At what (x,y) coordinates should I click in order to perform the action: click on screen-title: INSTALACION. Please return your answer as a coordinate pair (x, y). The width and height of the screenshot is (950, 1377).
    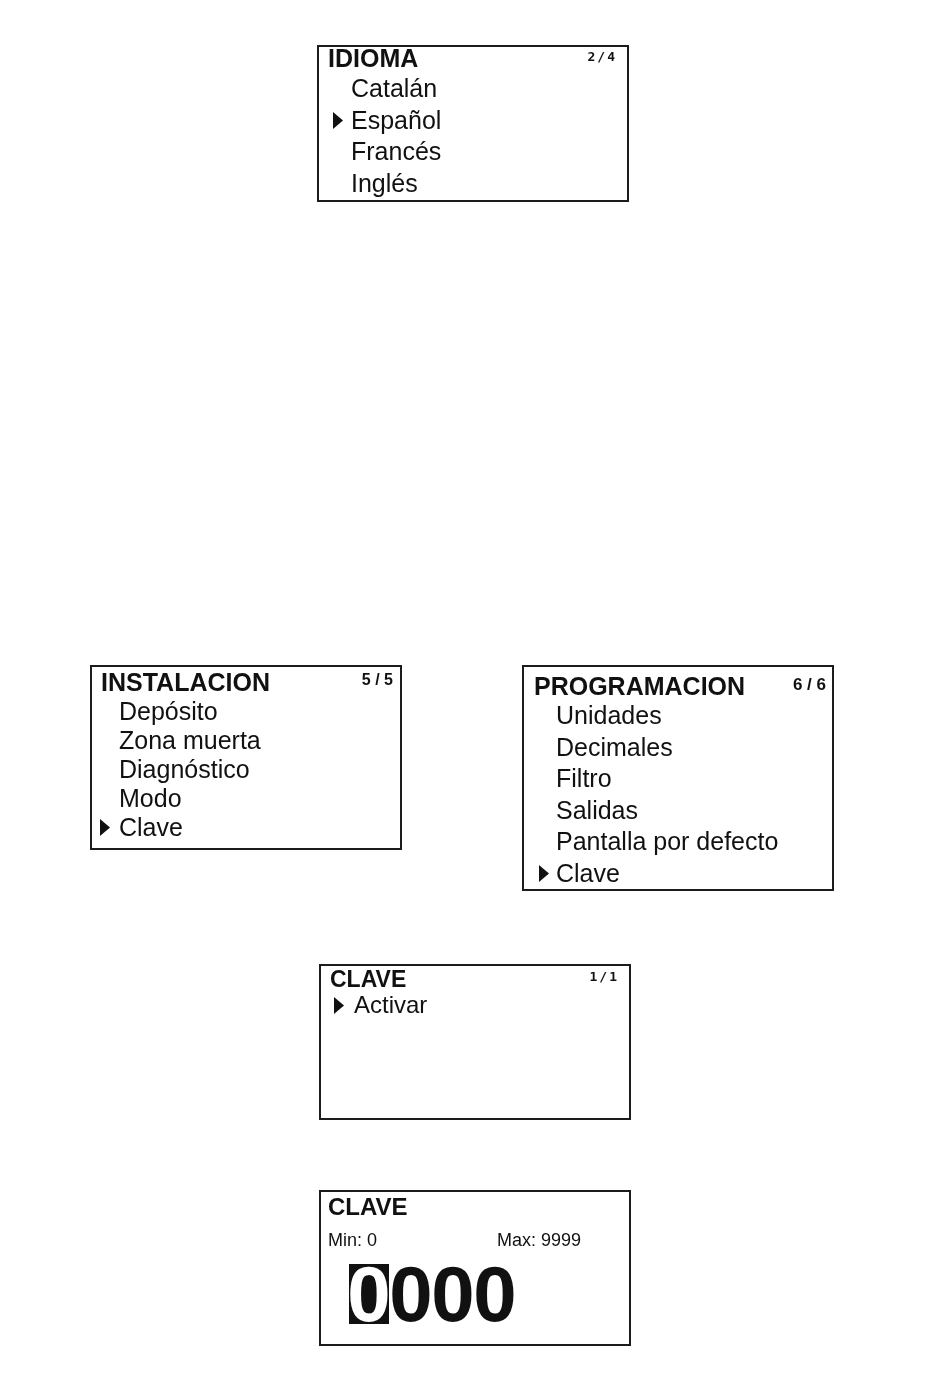
    Looking at the image, I should click on (185, 682).